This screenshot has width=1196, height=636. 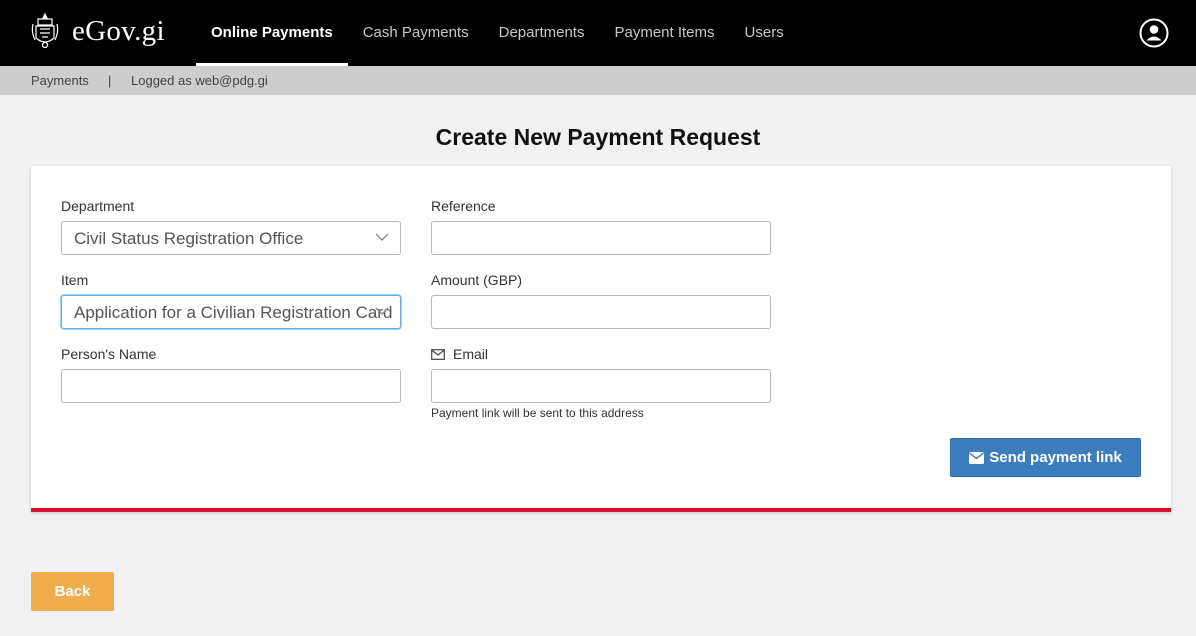 What do you see at coordinates (60, 80) in the screenshot?
I see `breadcrumb-payments: Payments` at bounding box center [60, 80].